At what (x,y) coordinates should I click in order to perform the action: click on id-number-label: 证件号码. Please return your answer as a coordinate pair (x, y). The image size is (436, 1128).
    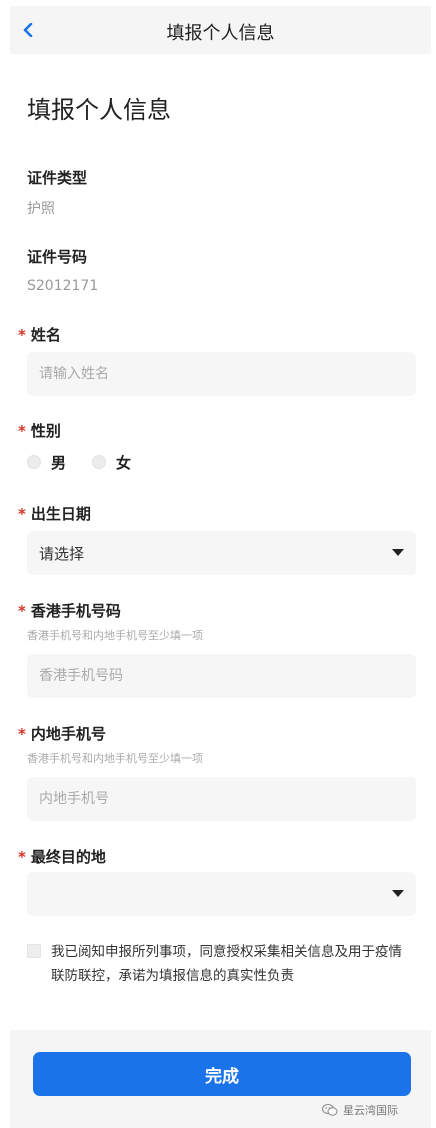
    Looking at the image, I should click on (57, 257).